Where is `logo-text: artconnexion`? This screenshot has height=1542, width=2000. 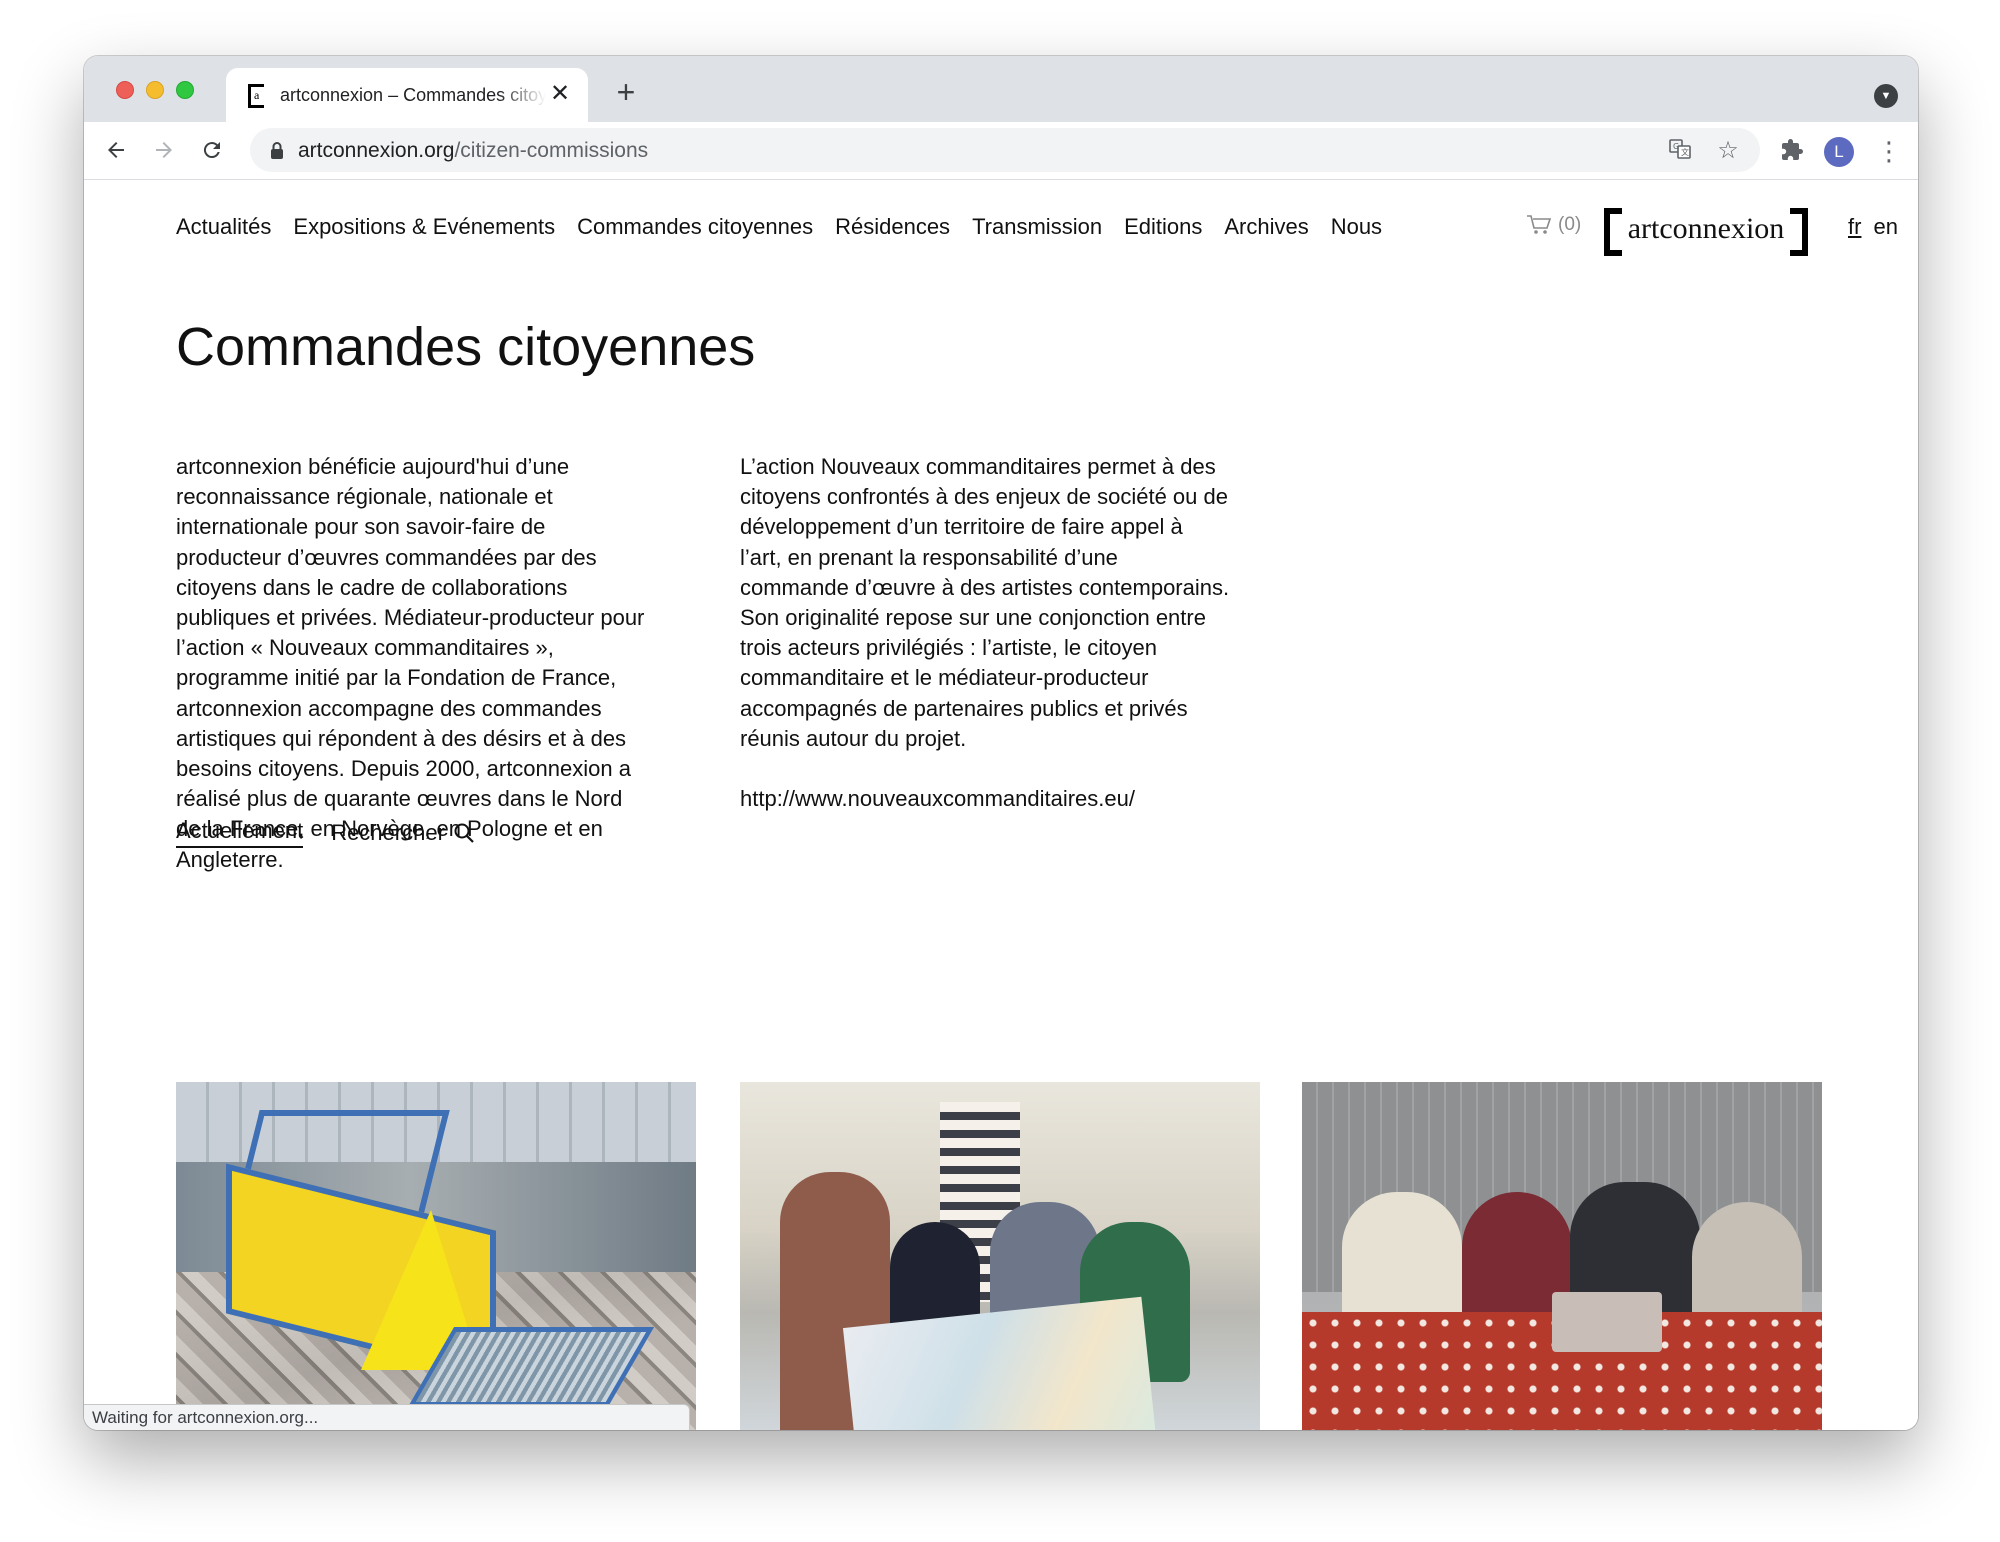 logo-text: artconnexion is located at coordinates (1706, 228).